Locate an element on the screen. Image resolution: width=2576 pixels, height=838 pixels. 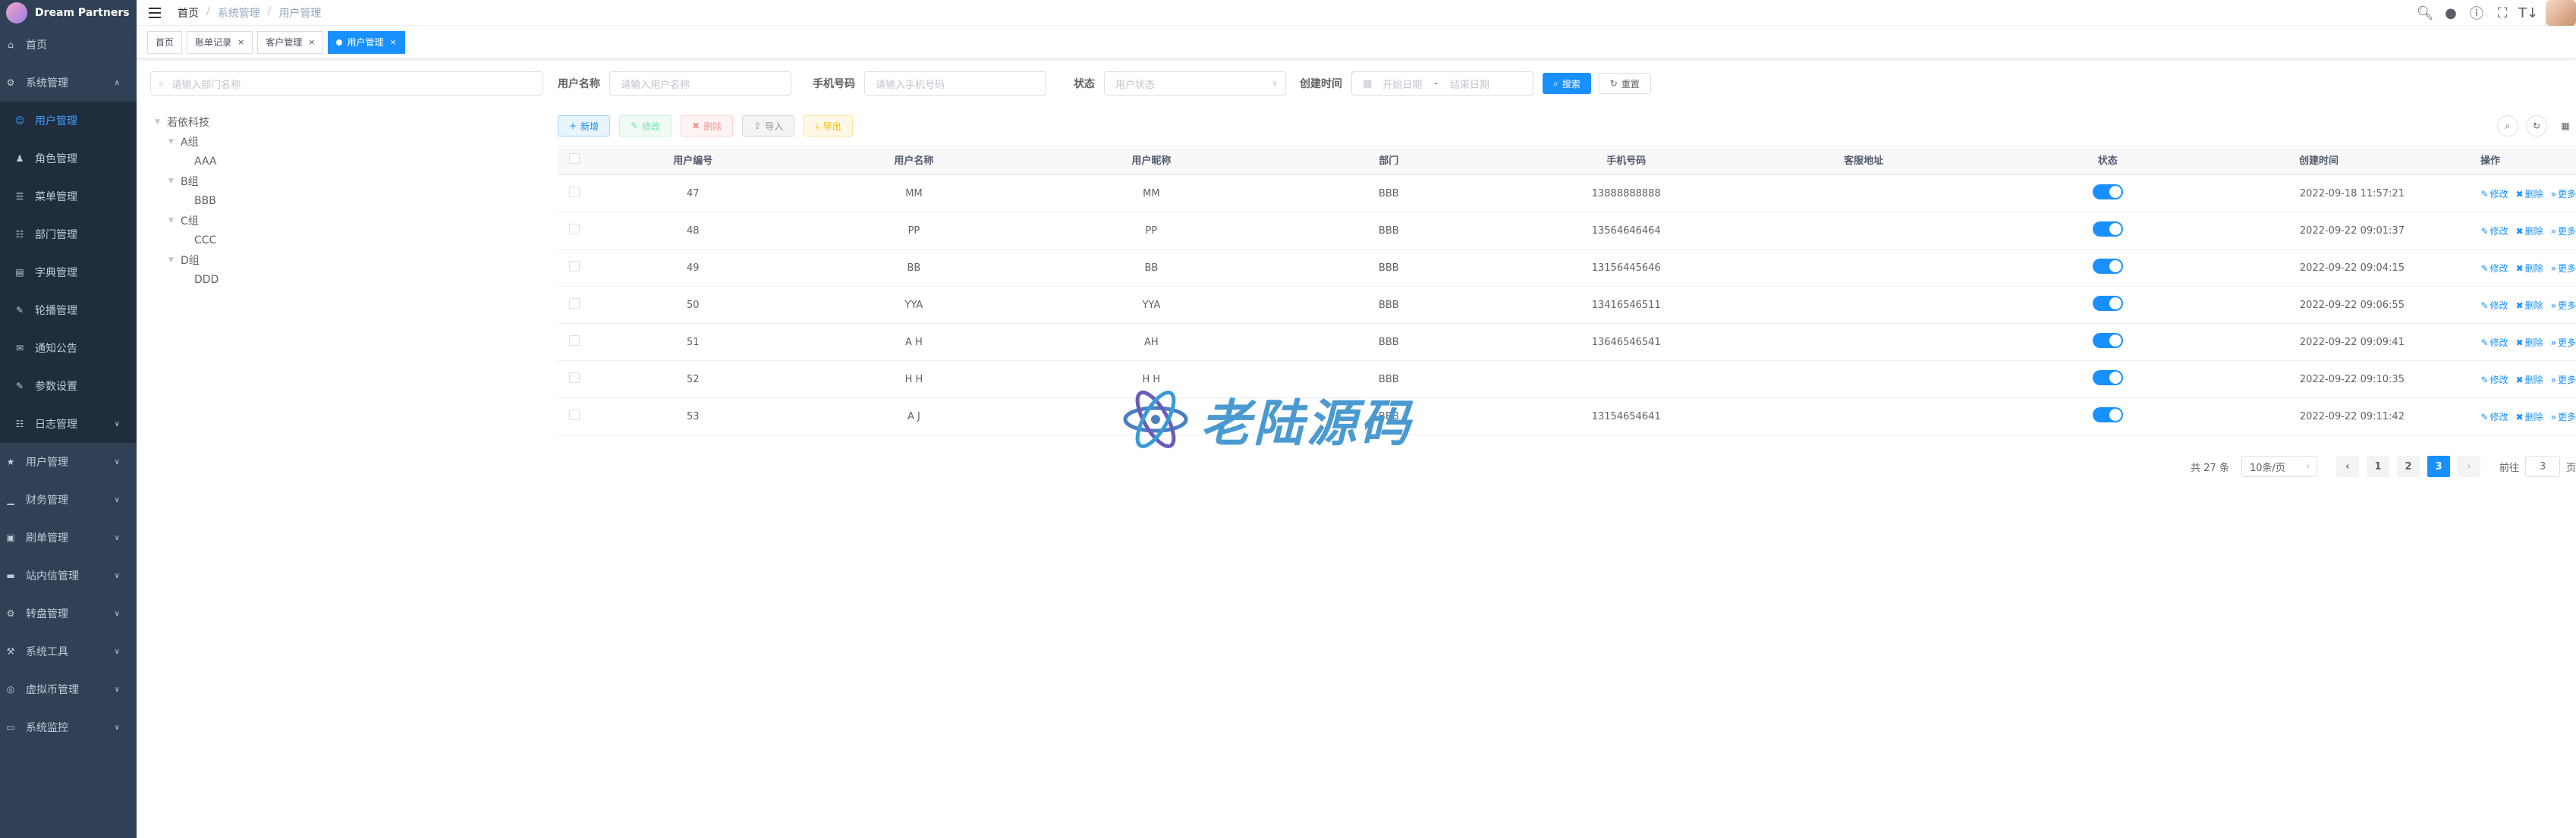
sidebar-item: ☷ 部门管理 is located at coordinates (68, 234).